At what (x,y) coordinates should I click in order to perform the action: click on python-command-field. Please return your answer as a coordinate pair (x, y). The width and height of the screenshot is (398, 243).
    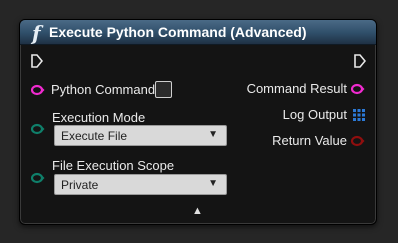
    Looking at the image, I should click on (163, 89).